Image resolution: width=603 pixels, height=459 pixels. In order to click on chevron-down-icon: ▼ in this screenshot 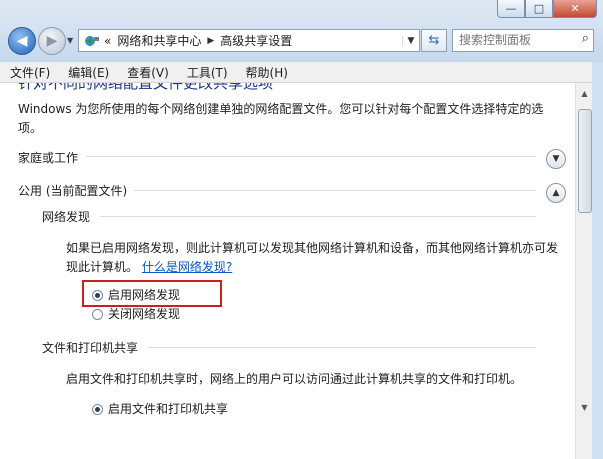, I will do `click(556, 159)`.